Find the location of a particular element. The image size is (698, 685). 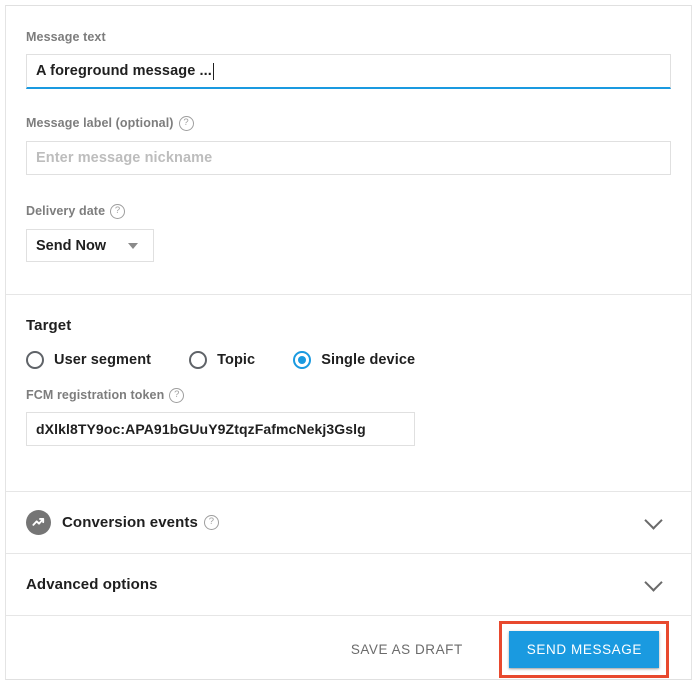

send-message-button: SEND MESSAGE is located at coordinates (583, 649).